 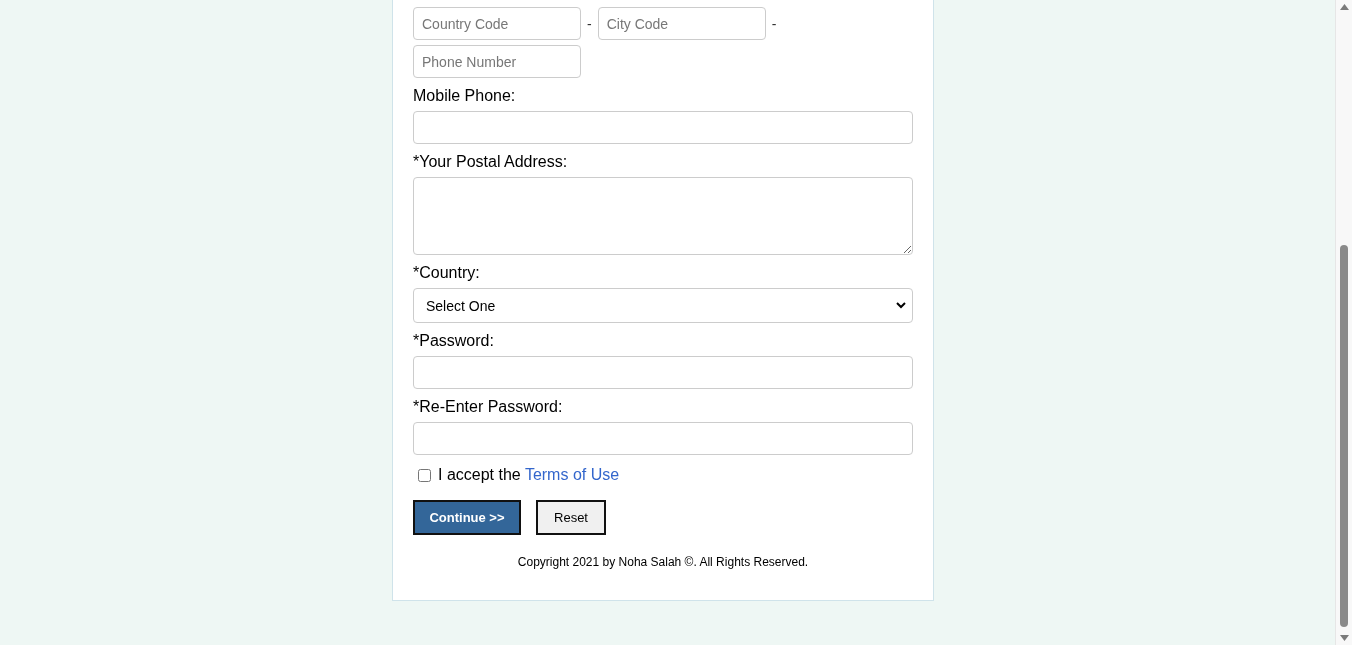 What do you see at coordinates (663, 305) in the screenshot?
I see `dropdown-select: Select One` at bounding box center [663, 305].